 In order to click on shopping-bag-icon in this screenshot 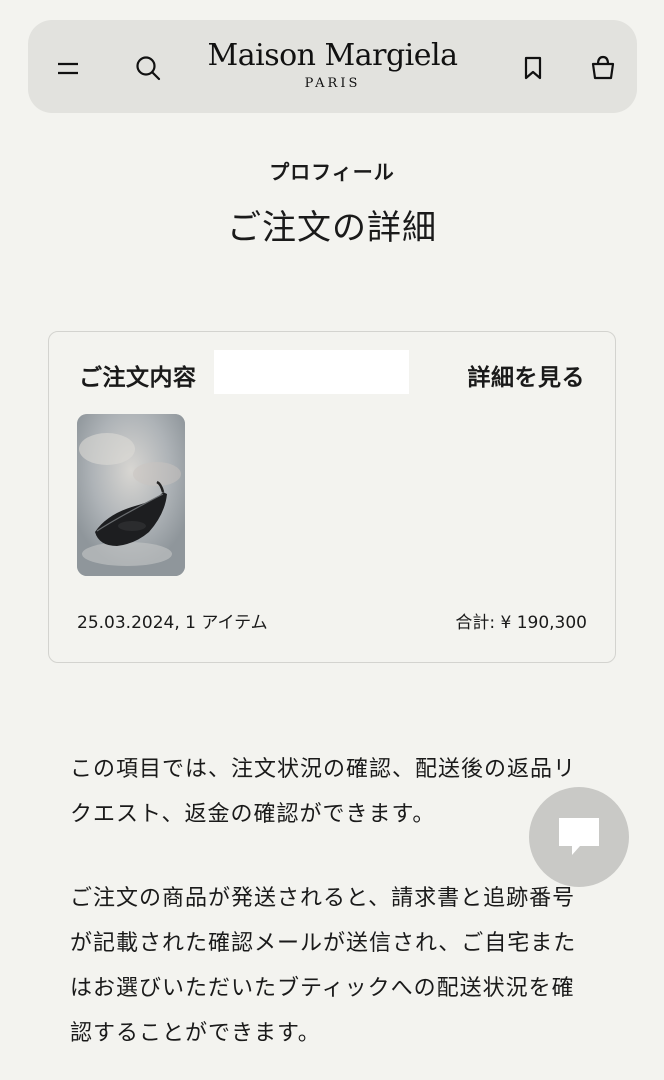, I will do `click(603, 68)`.